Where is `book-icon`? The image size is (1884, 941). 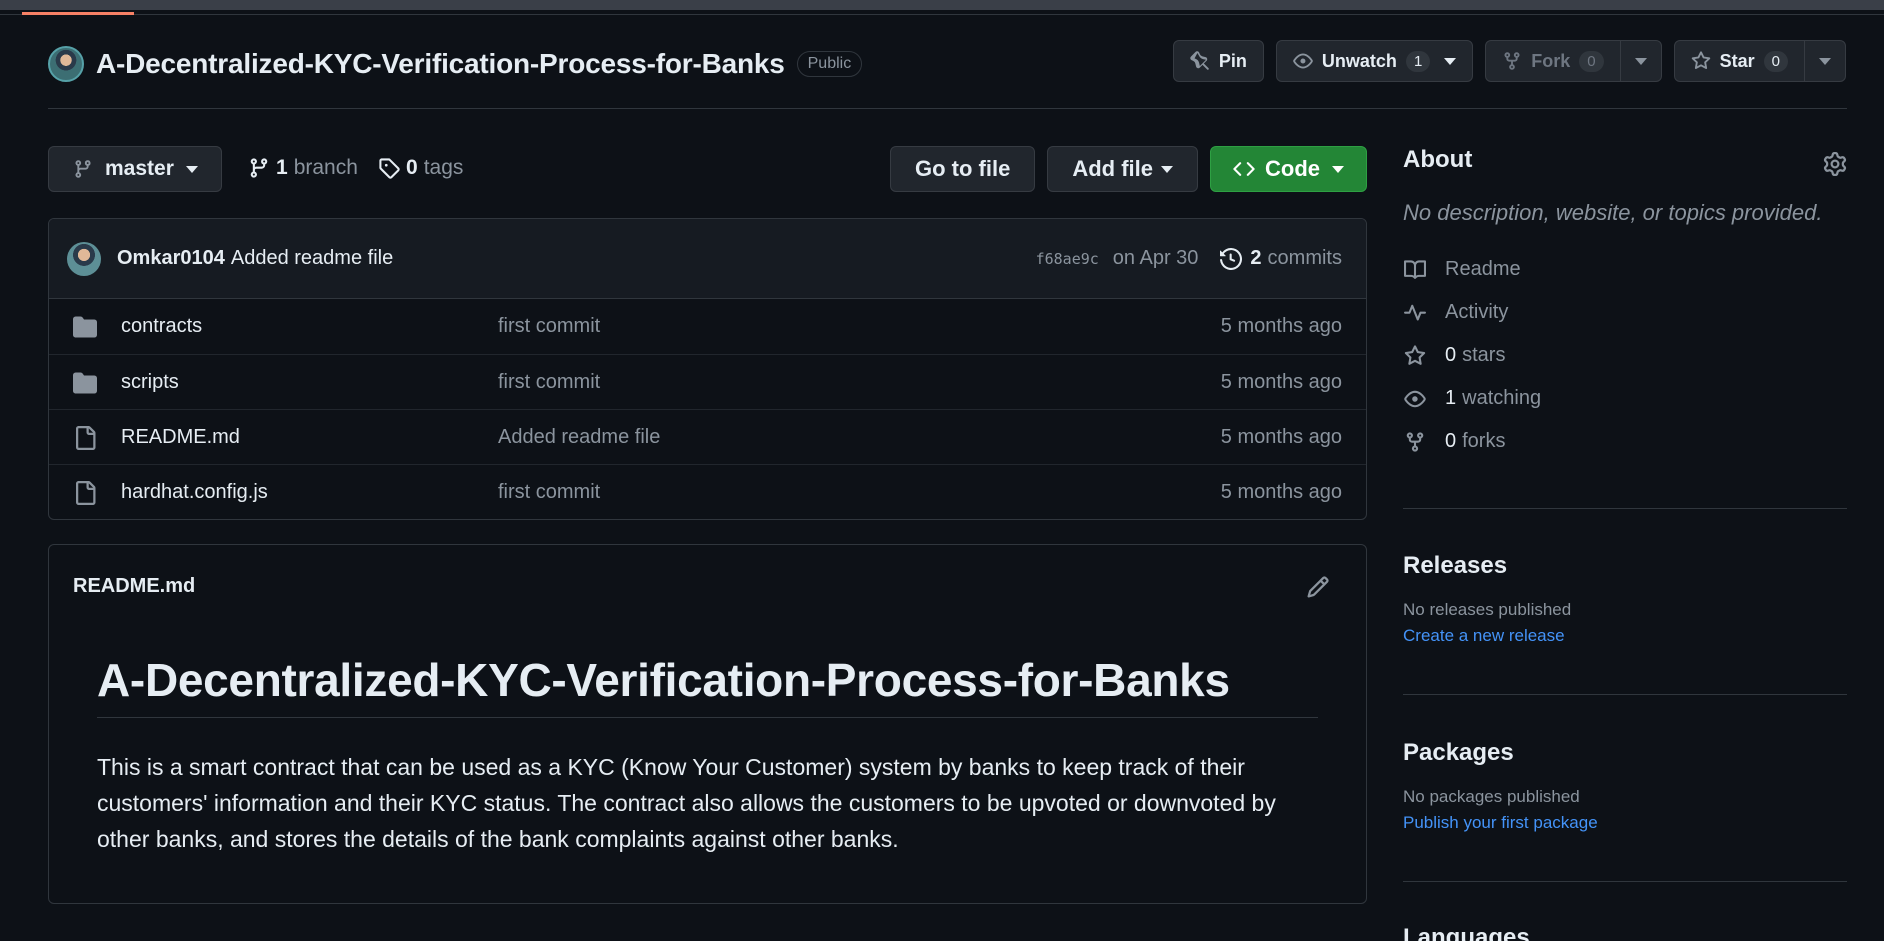
book-icon is located at coordinates (1415, 269).